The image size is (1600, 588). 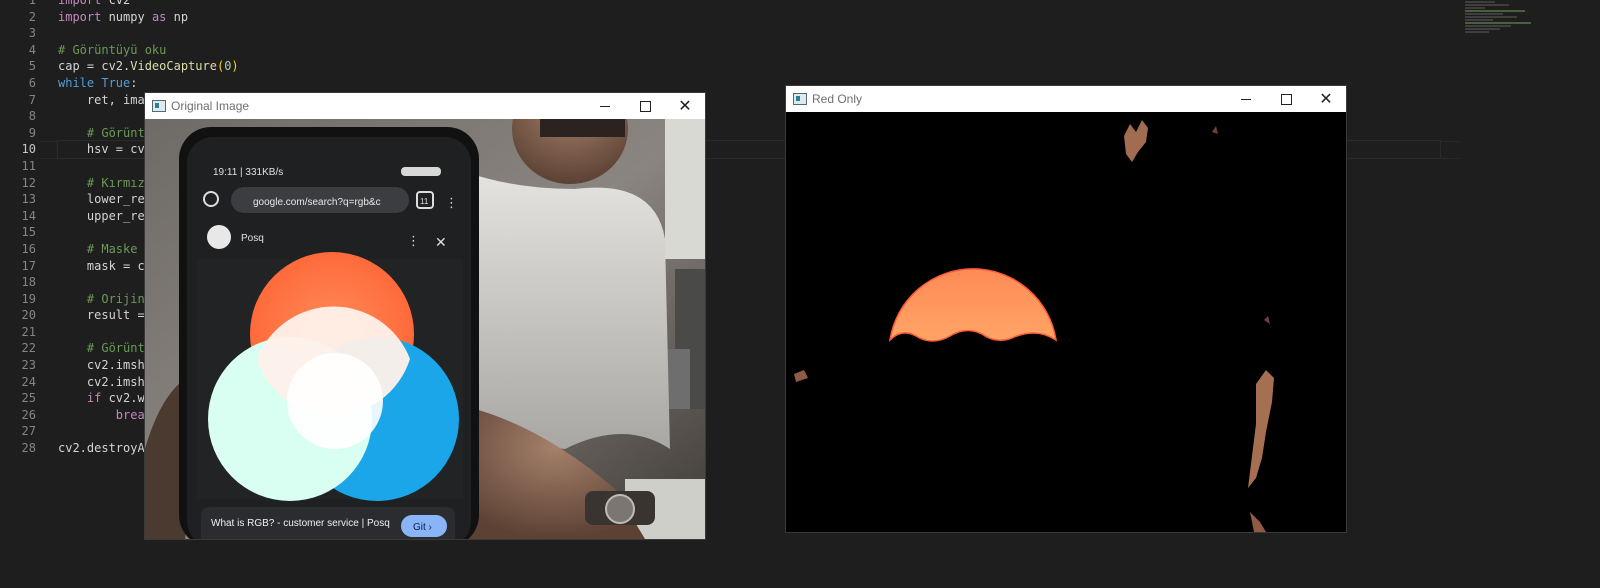 I want to click on phone-status-time: 19:11 | 331KB/s, so click(x=248, y=172).